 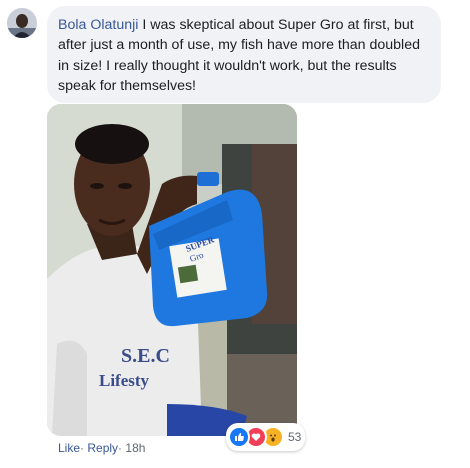 What do you see at coordinates (69, 448) in the screenshot?
I see `like-link: Like` at bounding box center [69, 448].